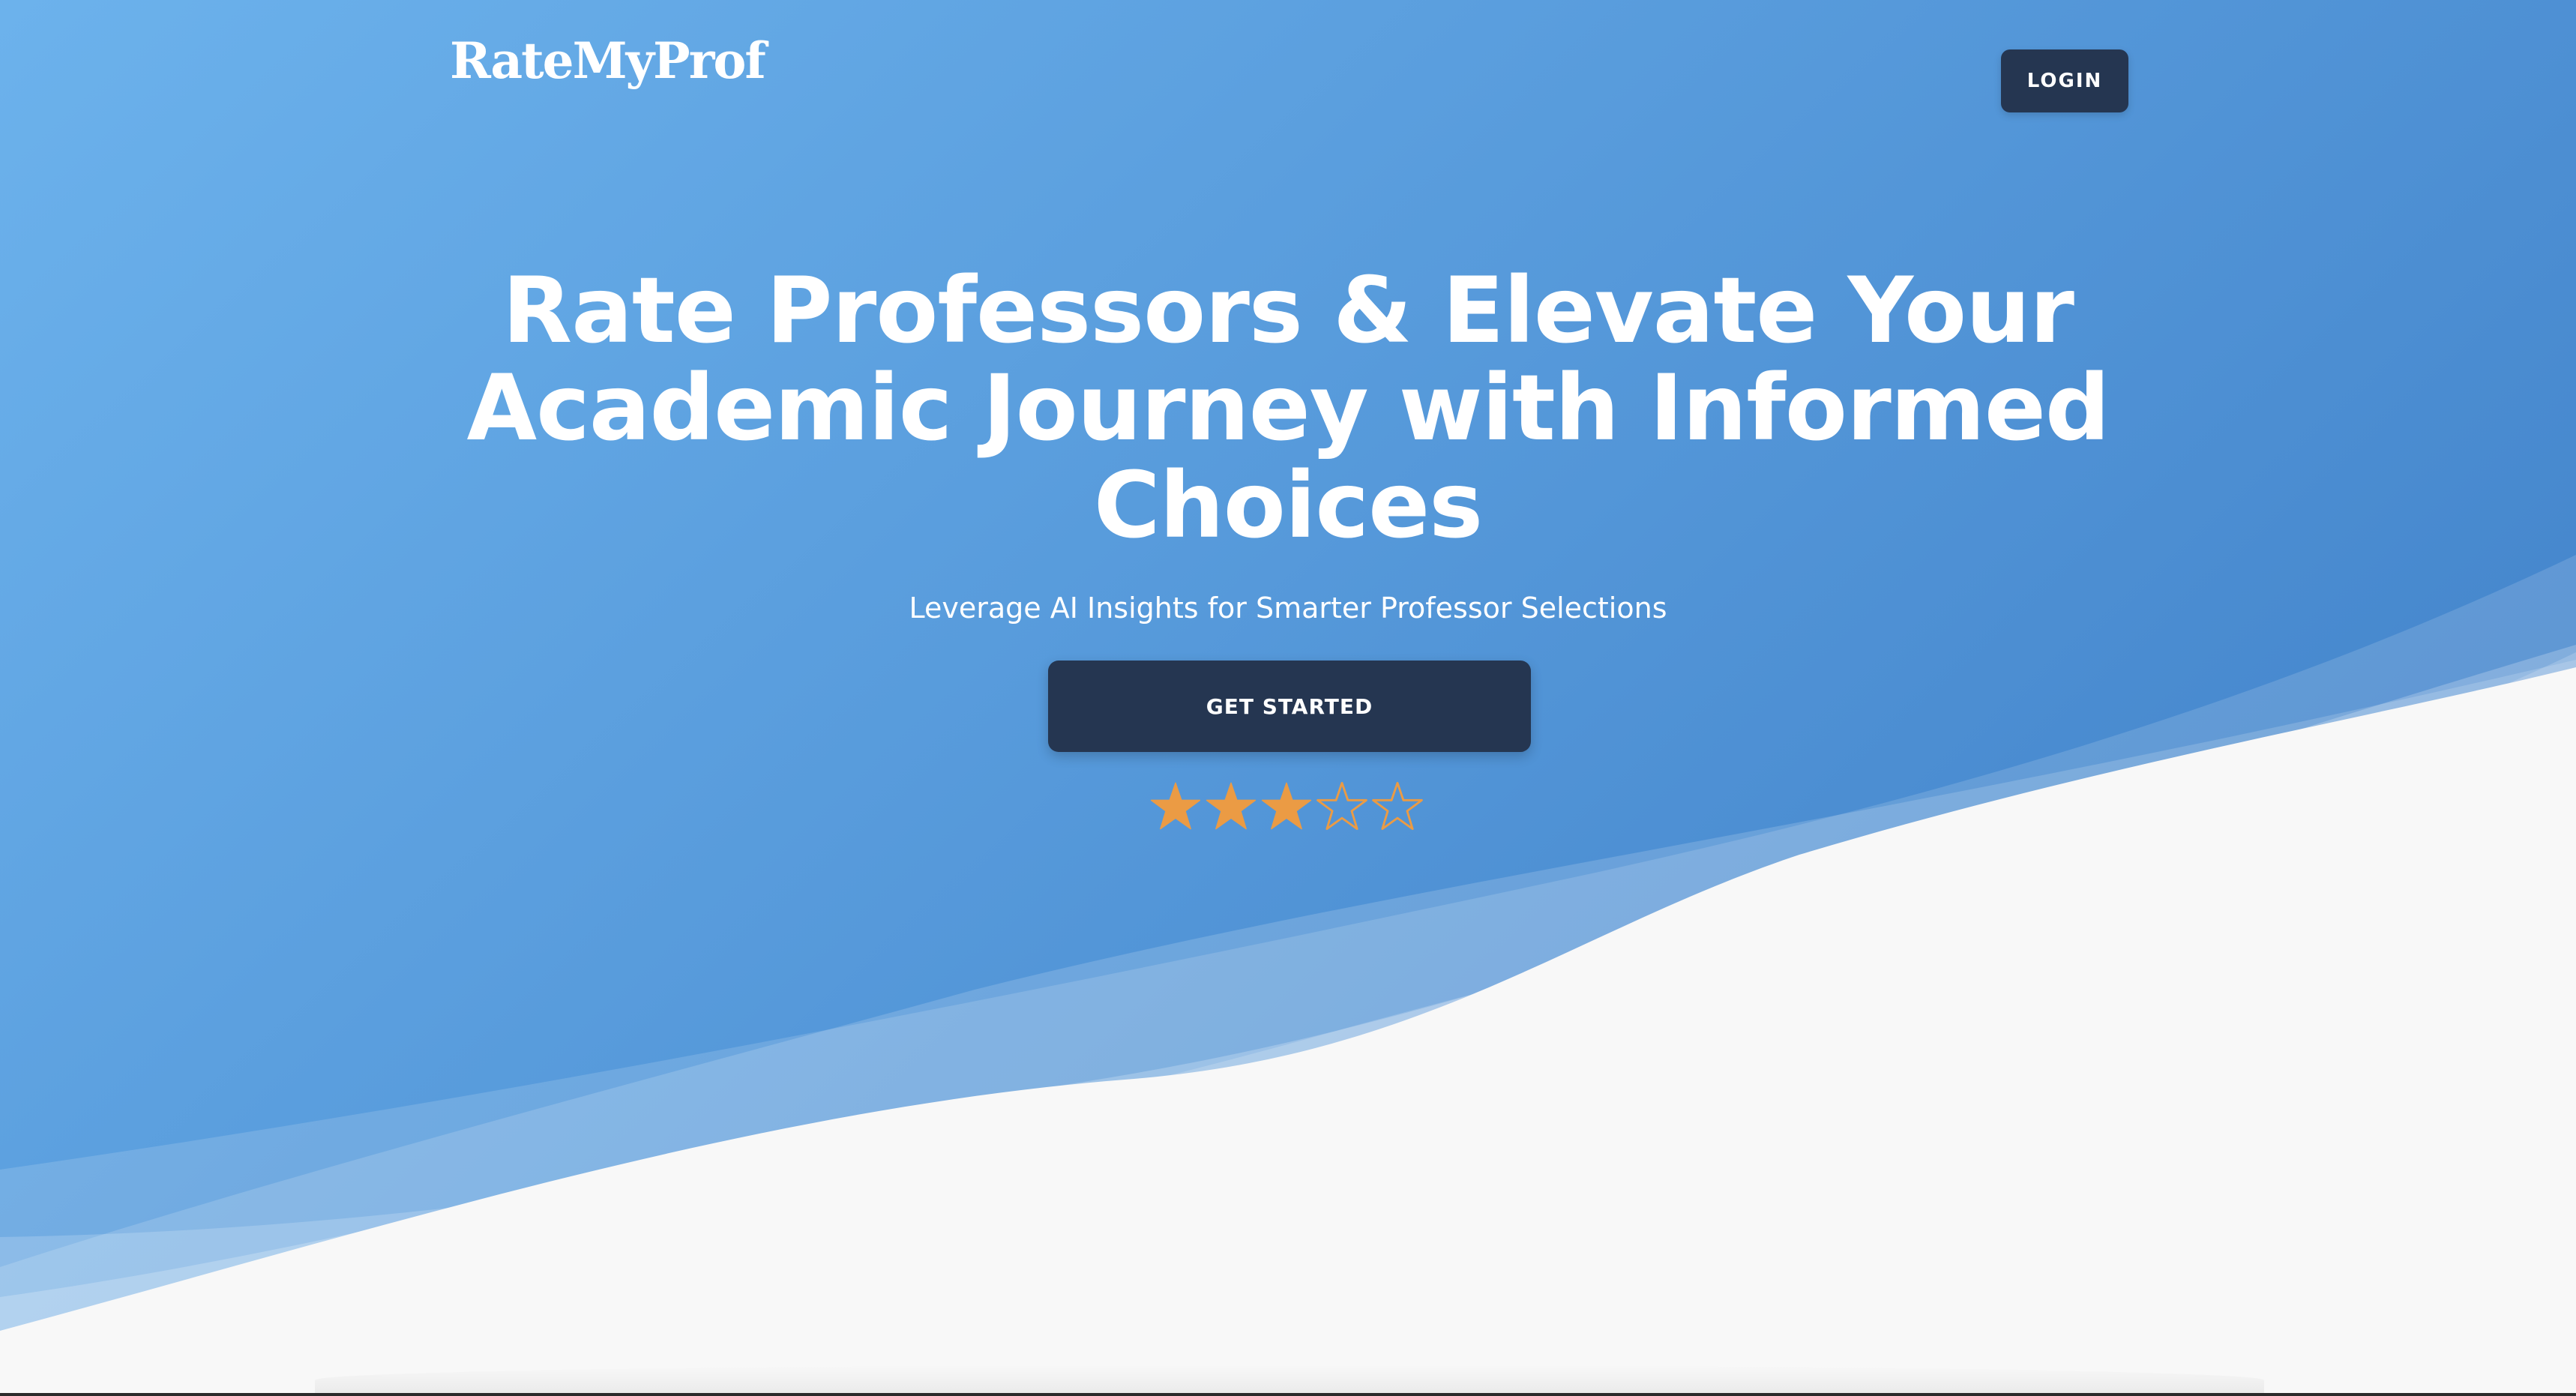 The width and height of the screenshot is (2576, 1396). I want to click on star-rating, so click(1287, 810).